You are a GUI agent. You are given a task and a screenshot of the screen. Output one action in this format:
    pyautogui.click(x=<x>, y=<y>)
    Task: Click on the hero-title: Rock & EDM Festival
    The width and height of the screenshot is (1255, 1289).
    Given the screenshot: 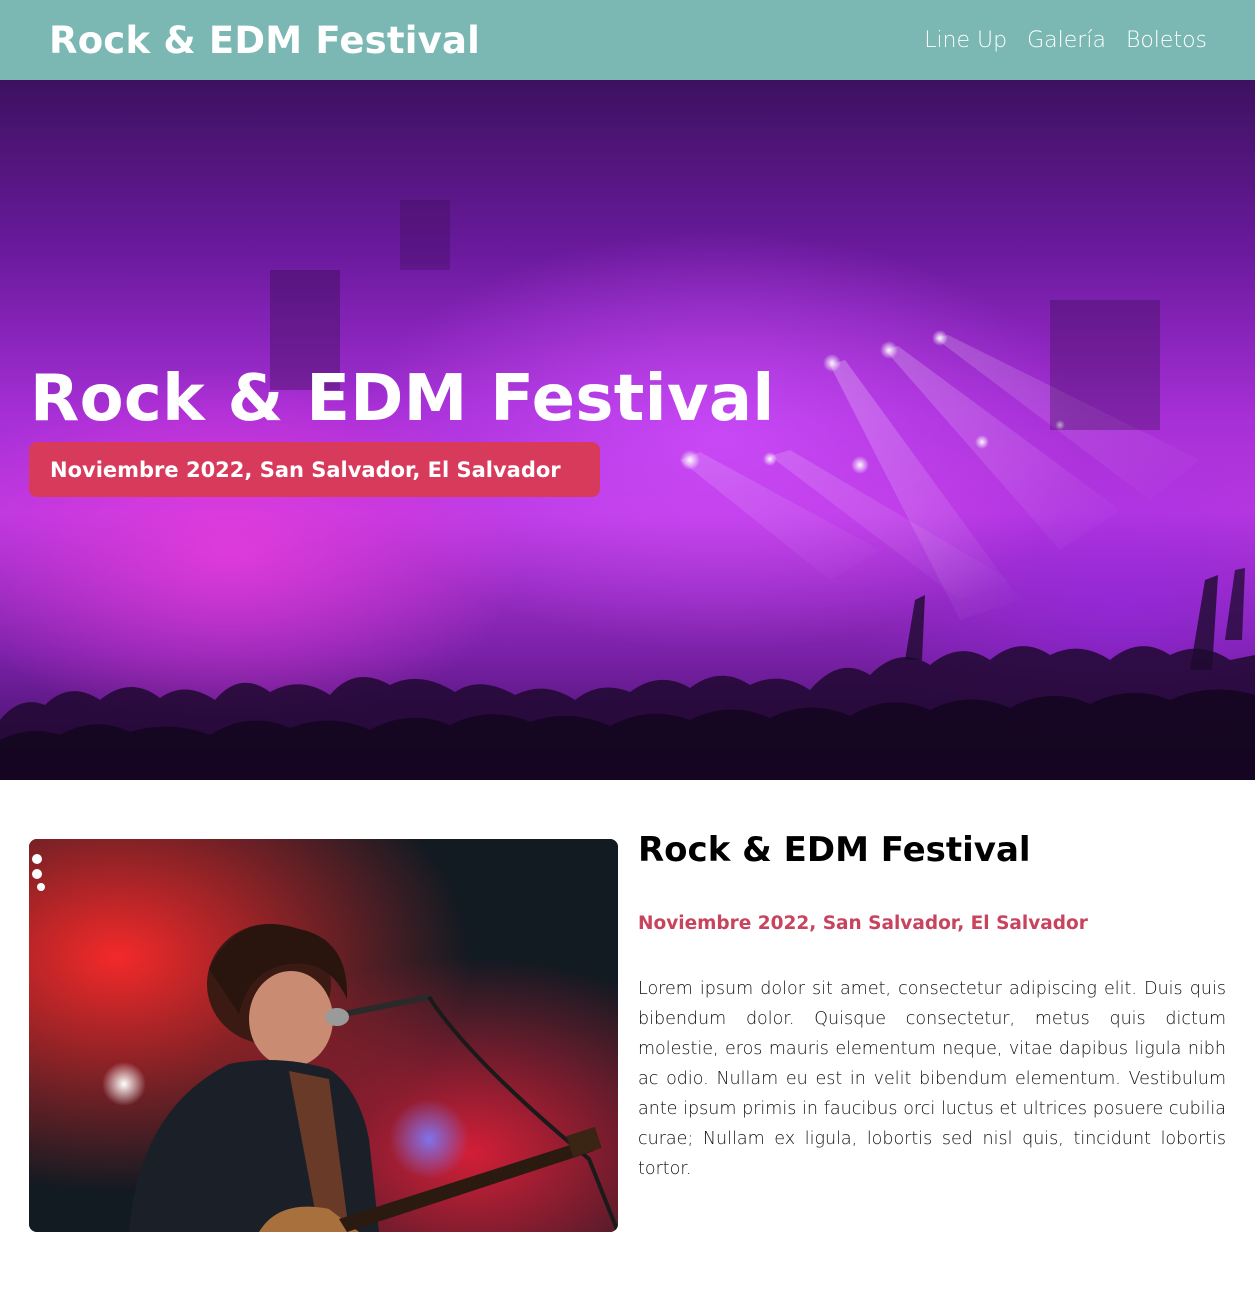 What is the action you would take?
    pyautogui.click(x=402, y=399)
    